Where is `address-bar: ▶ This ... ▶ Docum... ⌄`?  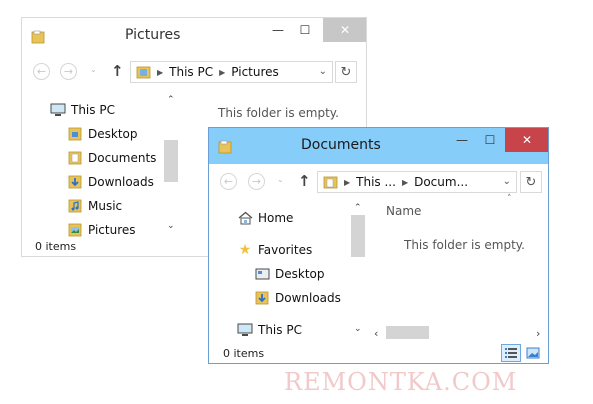 address-bar: ▶ This ... ▶ Docum... ⌄ is located at coordinates (417, 182).